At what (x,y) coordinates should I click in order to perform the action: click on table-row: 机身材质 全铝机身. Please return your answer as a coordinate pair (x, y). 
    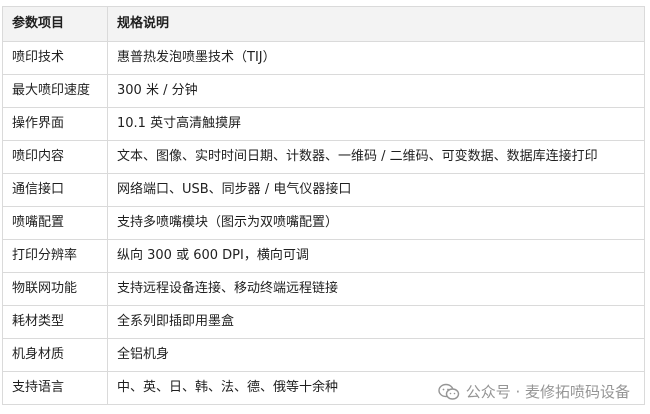
    Looking at the image, I should click on (323, 355).